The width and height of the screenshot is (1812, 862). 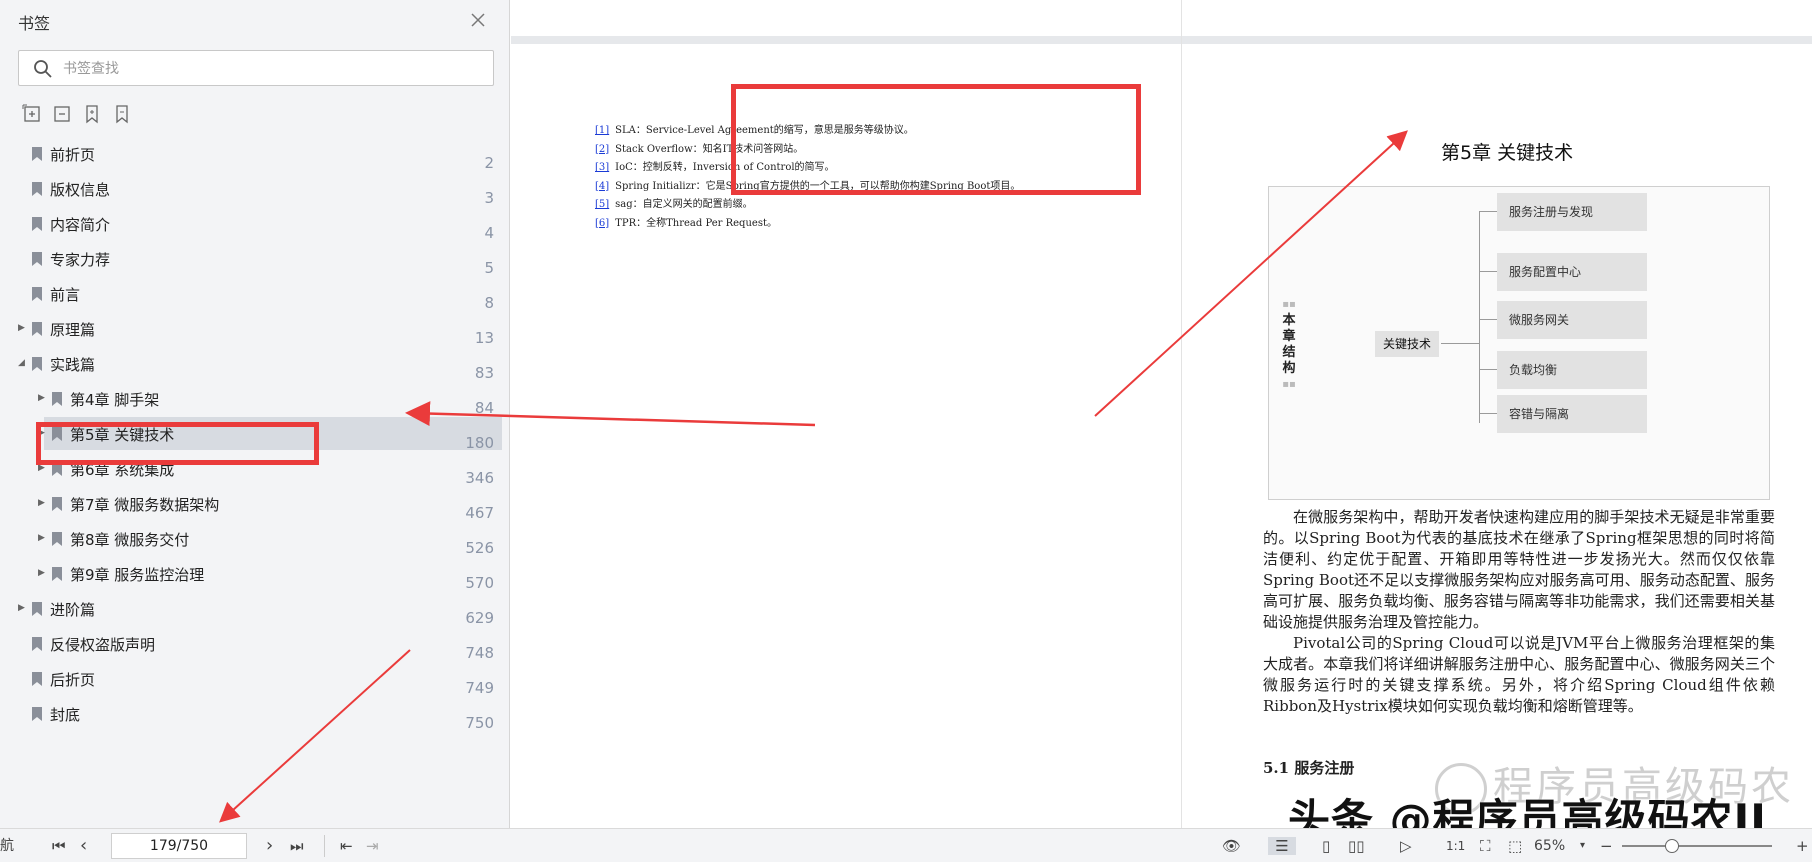 I want to click on zoom-dropdown-icon: ▾, so click(x=1582, y=846).